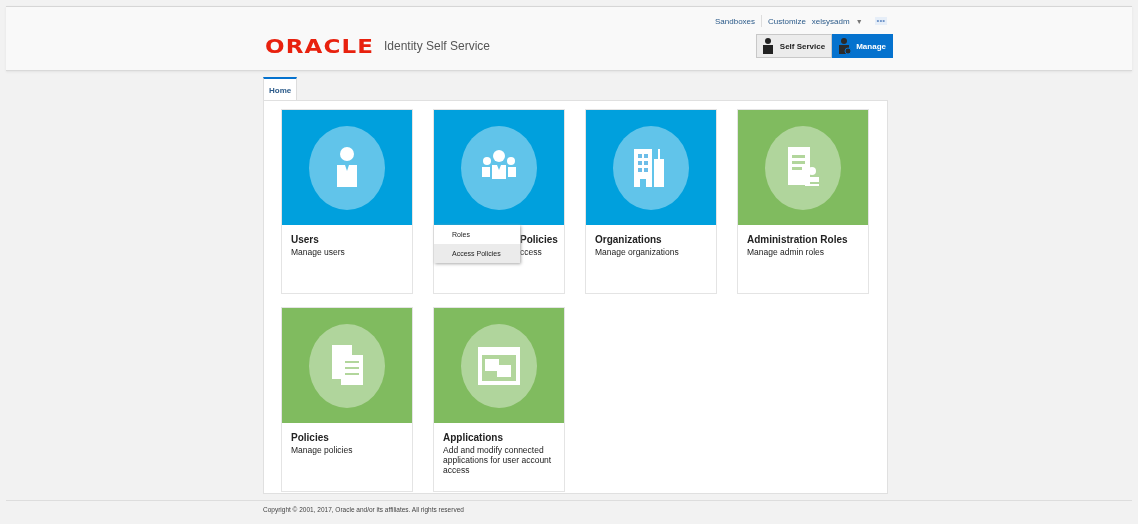 The width and height of the screenshot is (1138, 524). I want to click on tile-description: Manage organizations, so click(637, 252).